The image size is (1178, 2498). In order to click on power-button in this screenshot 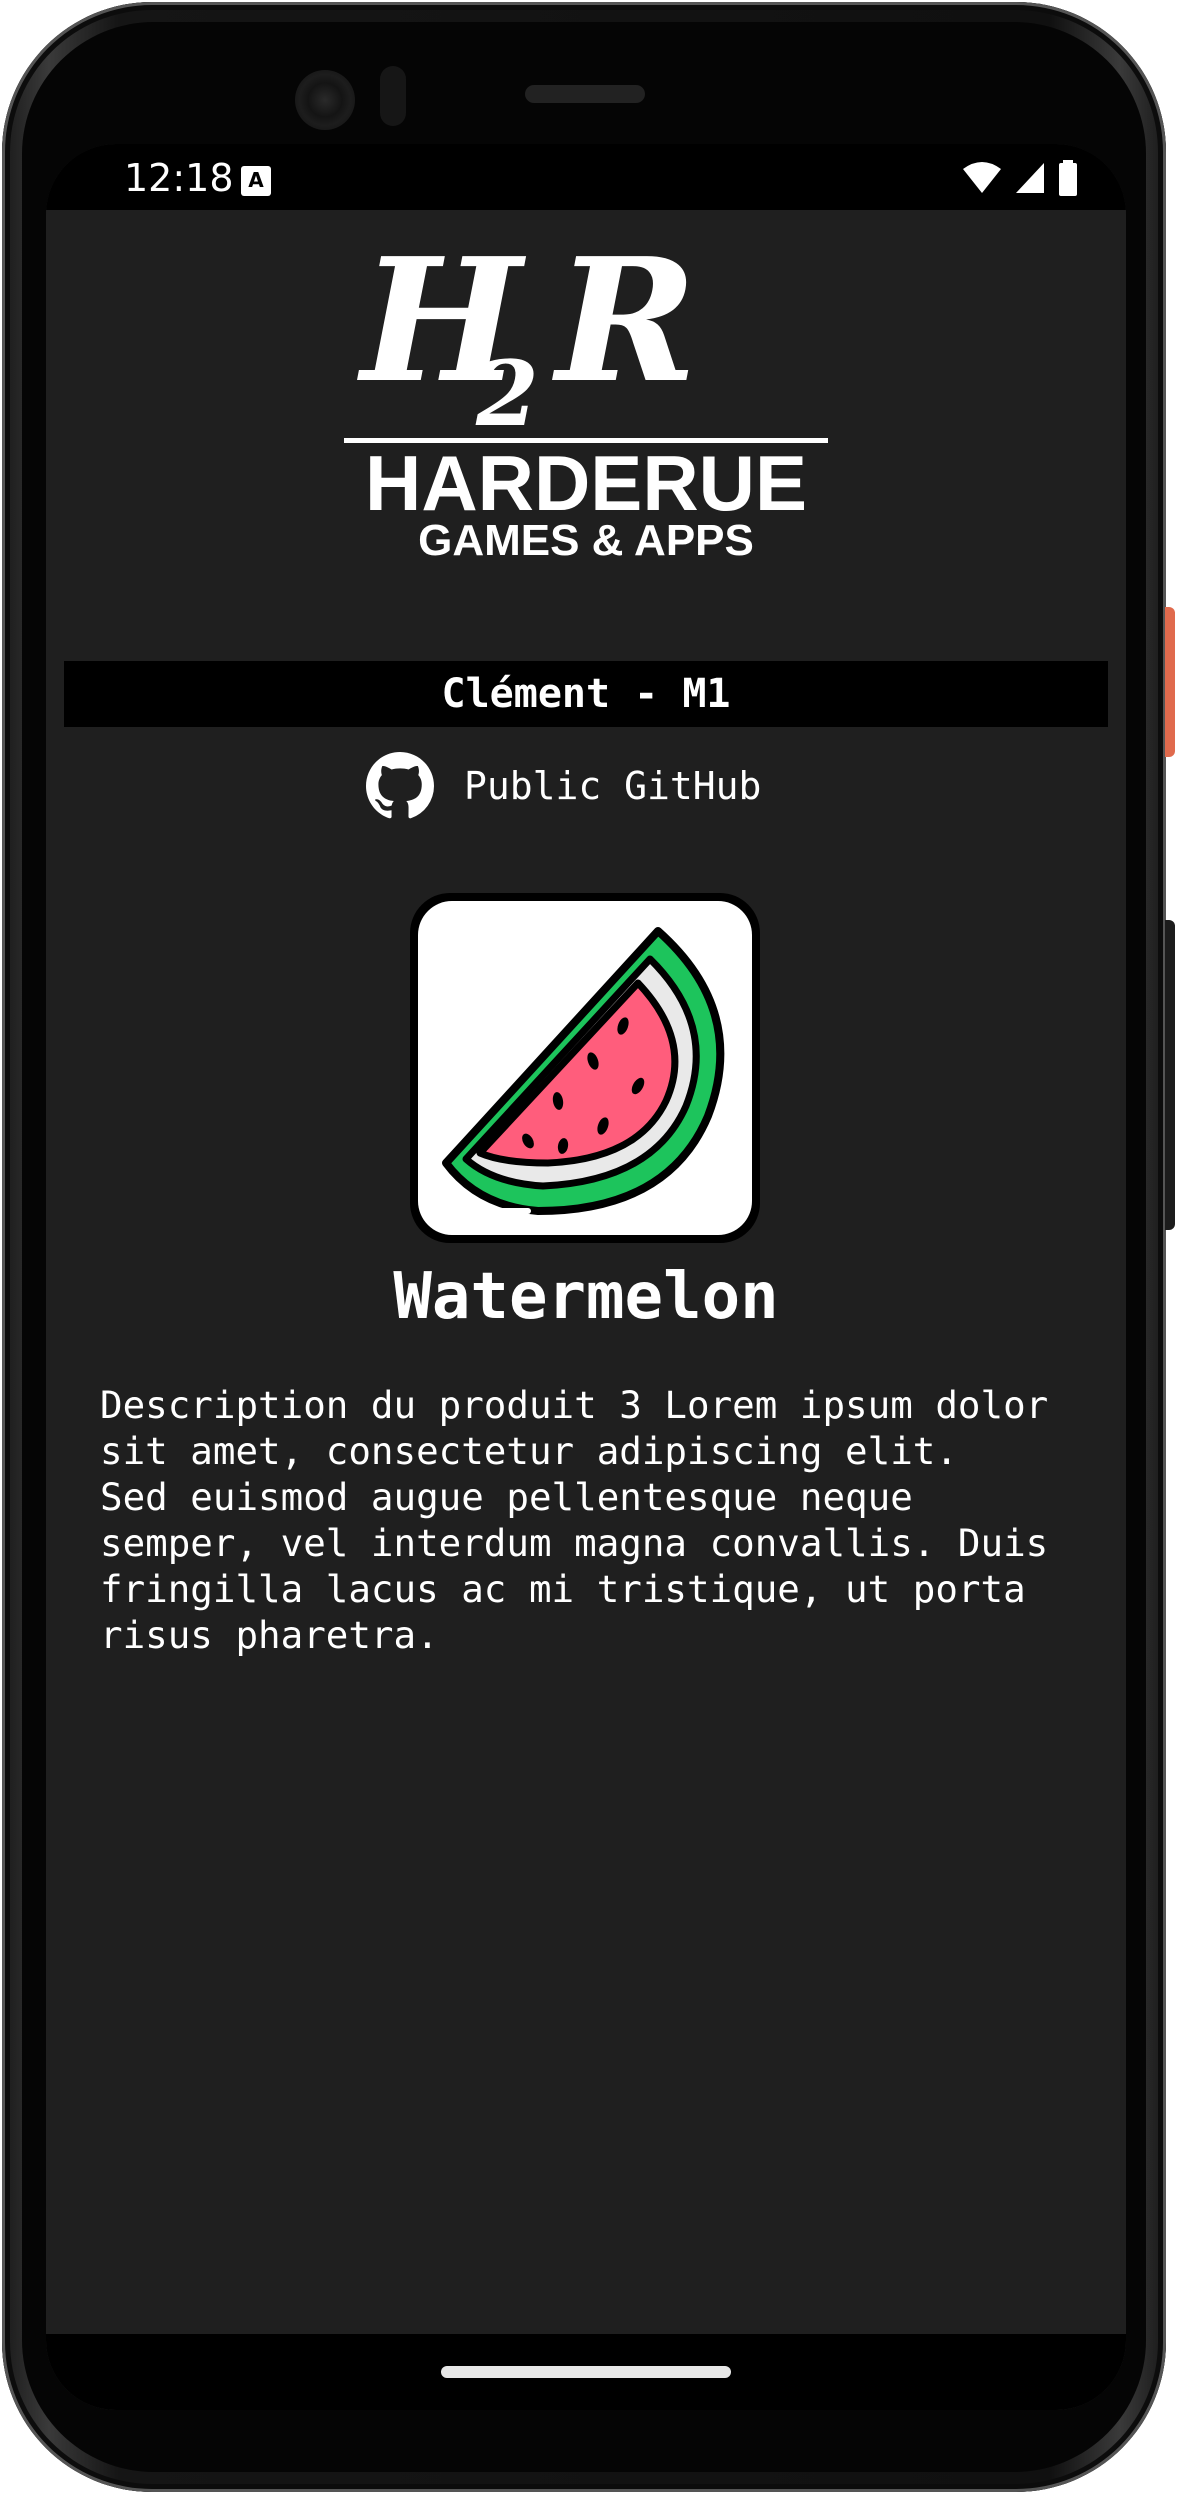, I will do `click(1170, 682)`.